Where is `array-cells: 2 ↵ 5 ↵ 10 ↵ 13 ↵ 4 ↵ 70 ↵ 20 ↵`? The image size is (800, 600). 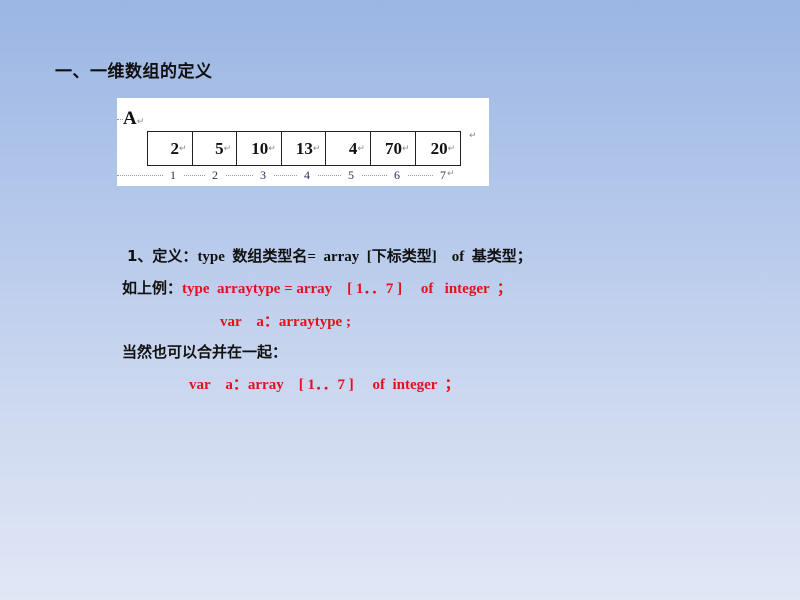
array-cells: 2 ↵ 5 ↵ 10 ↵ 13 ↵ 4 ↵ 70 ↵ 20 ↵ is located at coordinates (304, 148).